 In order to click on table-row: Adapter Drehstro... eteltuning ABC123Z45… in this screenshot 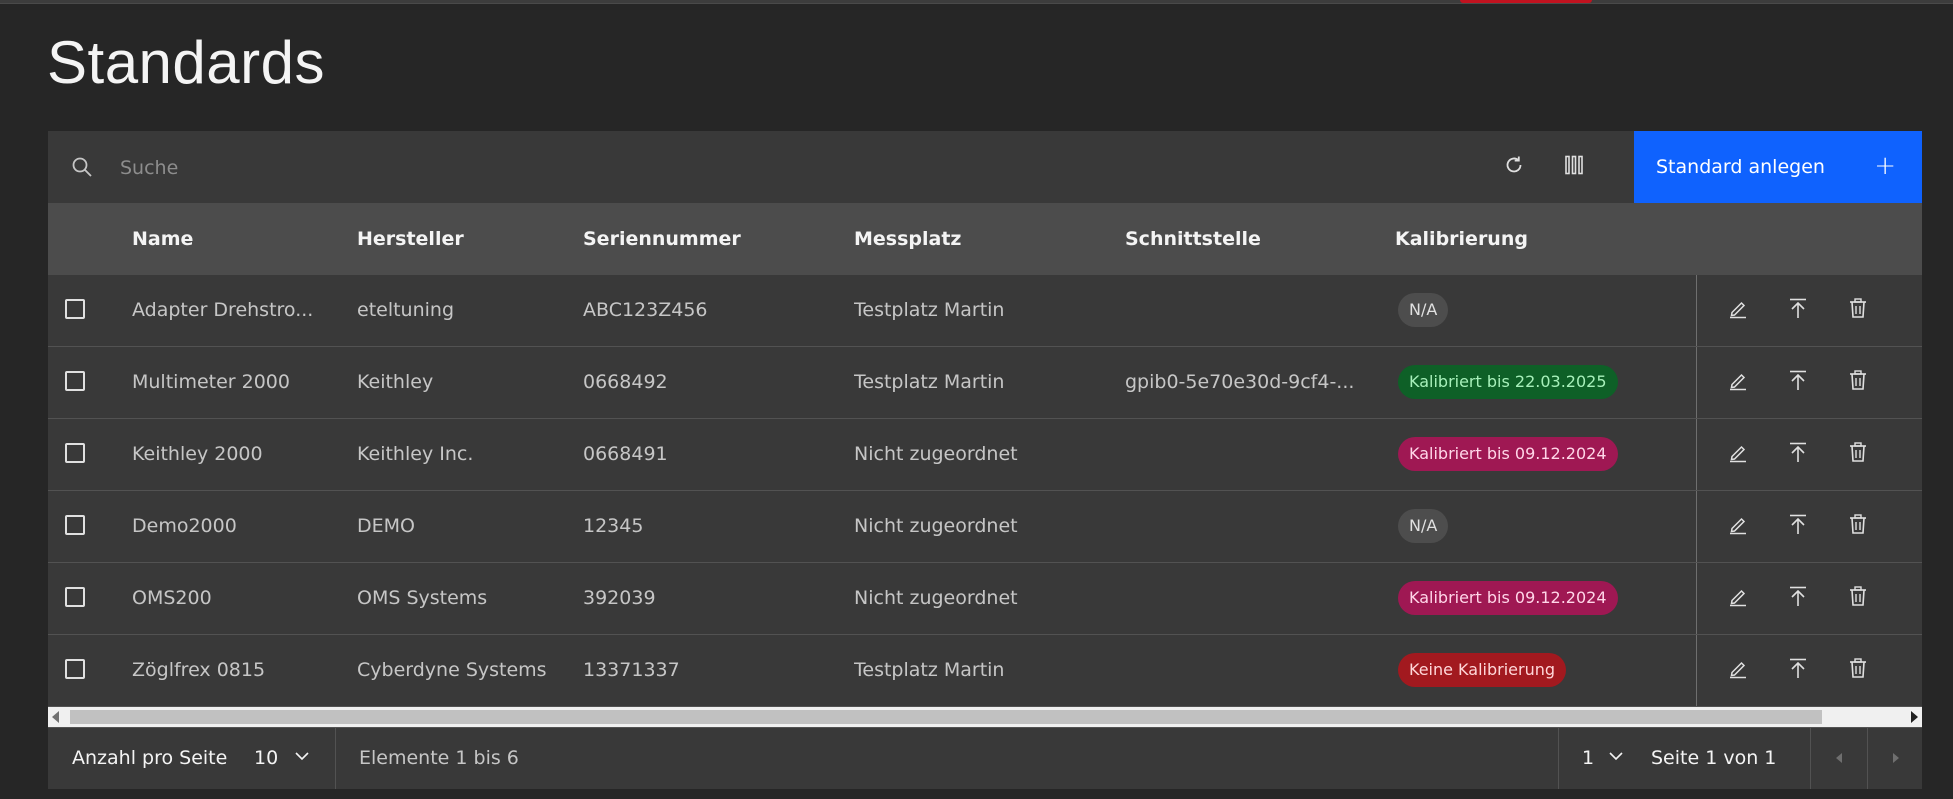, I will do `click(985, 311)`.